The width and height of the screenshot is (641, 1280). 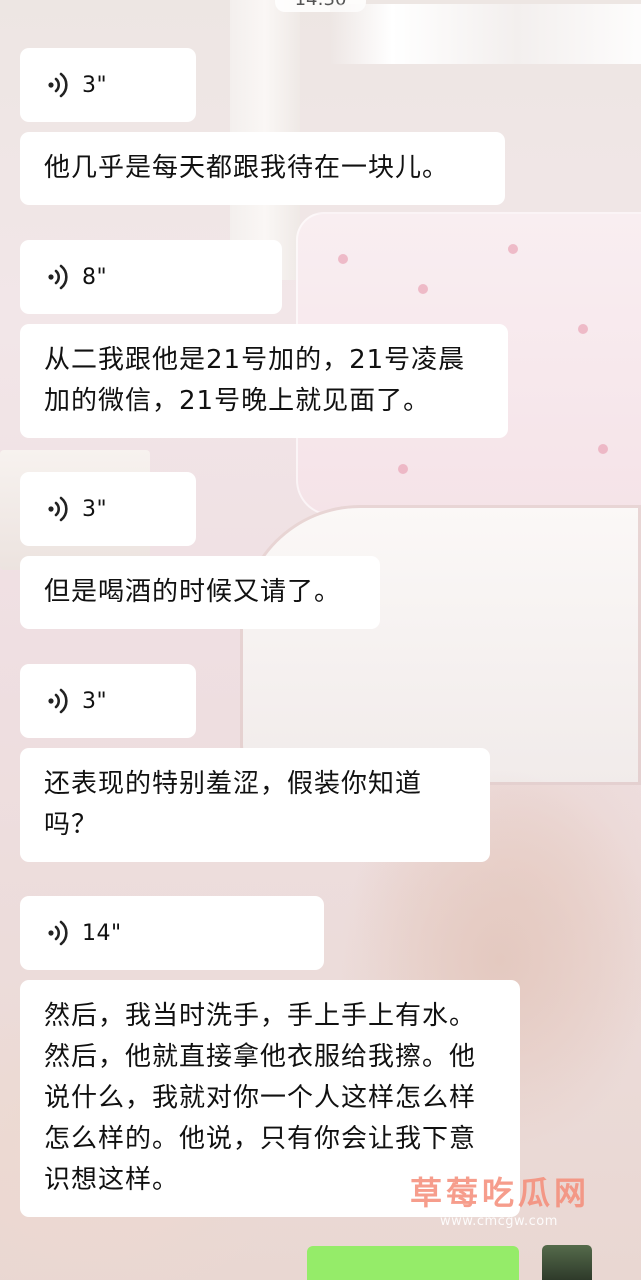 I want to click on text-message: 他几乎是每天都跟我待在一块儿。, so click(x=262, y=168).